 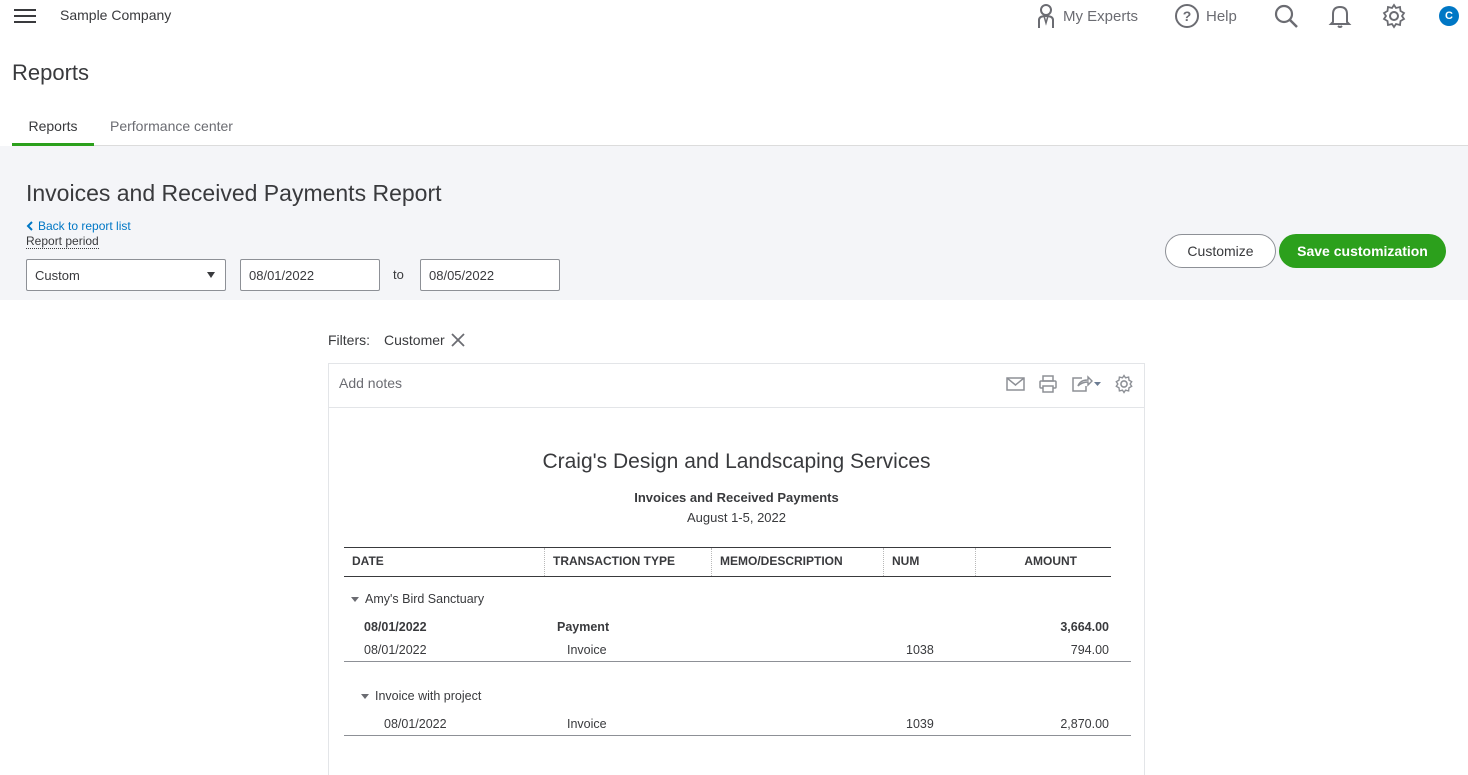 I want to click on export-icon, so click(x=1086, y=384).